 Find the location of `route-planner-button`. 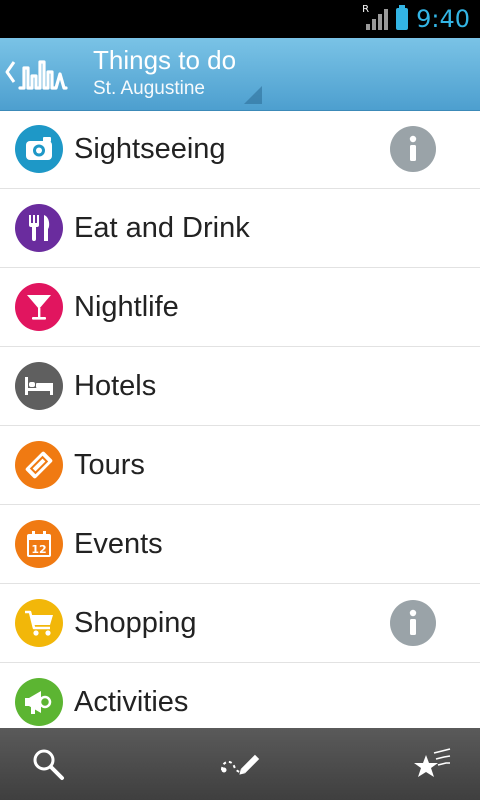

route-planner-button is located at coordinates (240, 764).